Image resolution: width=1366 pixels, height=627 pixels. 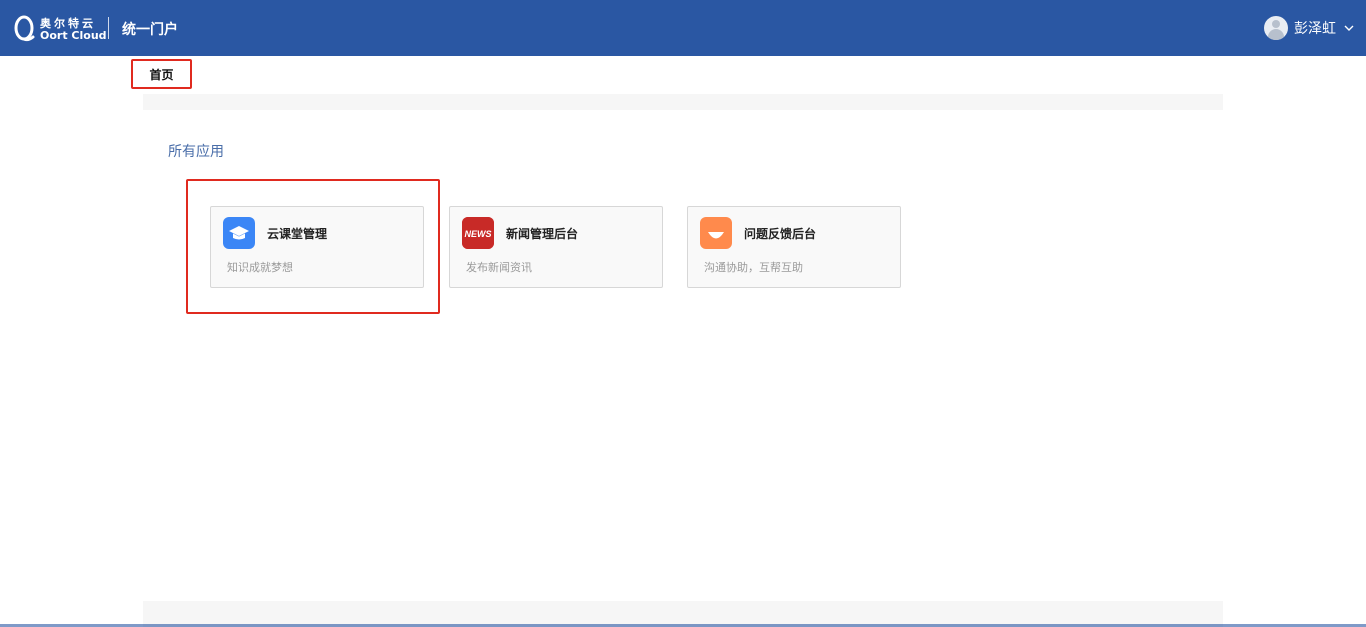 I want to click on app-card-cloud-classroom: 云课堂管理 知识成就梦想, so click(x=317, y=247).